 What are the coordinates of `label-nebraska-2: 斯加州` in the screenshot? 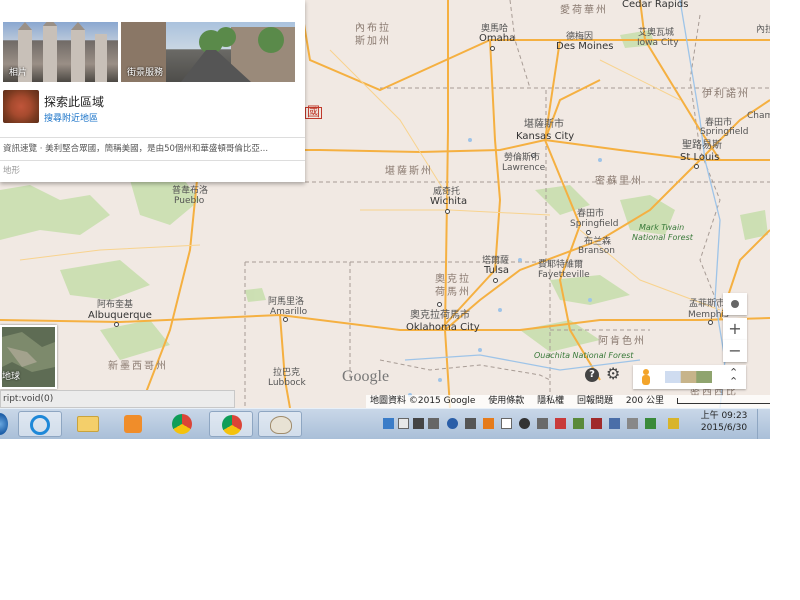 It's located at (373, 41).